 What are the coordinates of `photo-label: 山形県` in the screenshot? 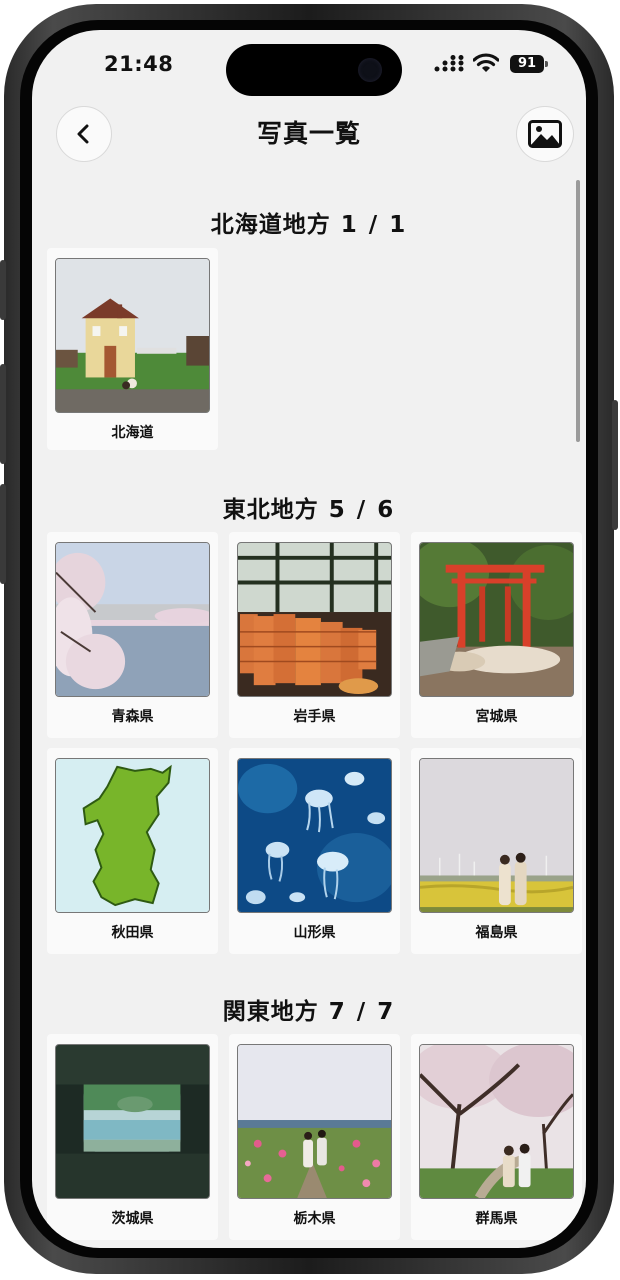 It's located at (314, 933).